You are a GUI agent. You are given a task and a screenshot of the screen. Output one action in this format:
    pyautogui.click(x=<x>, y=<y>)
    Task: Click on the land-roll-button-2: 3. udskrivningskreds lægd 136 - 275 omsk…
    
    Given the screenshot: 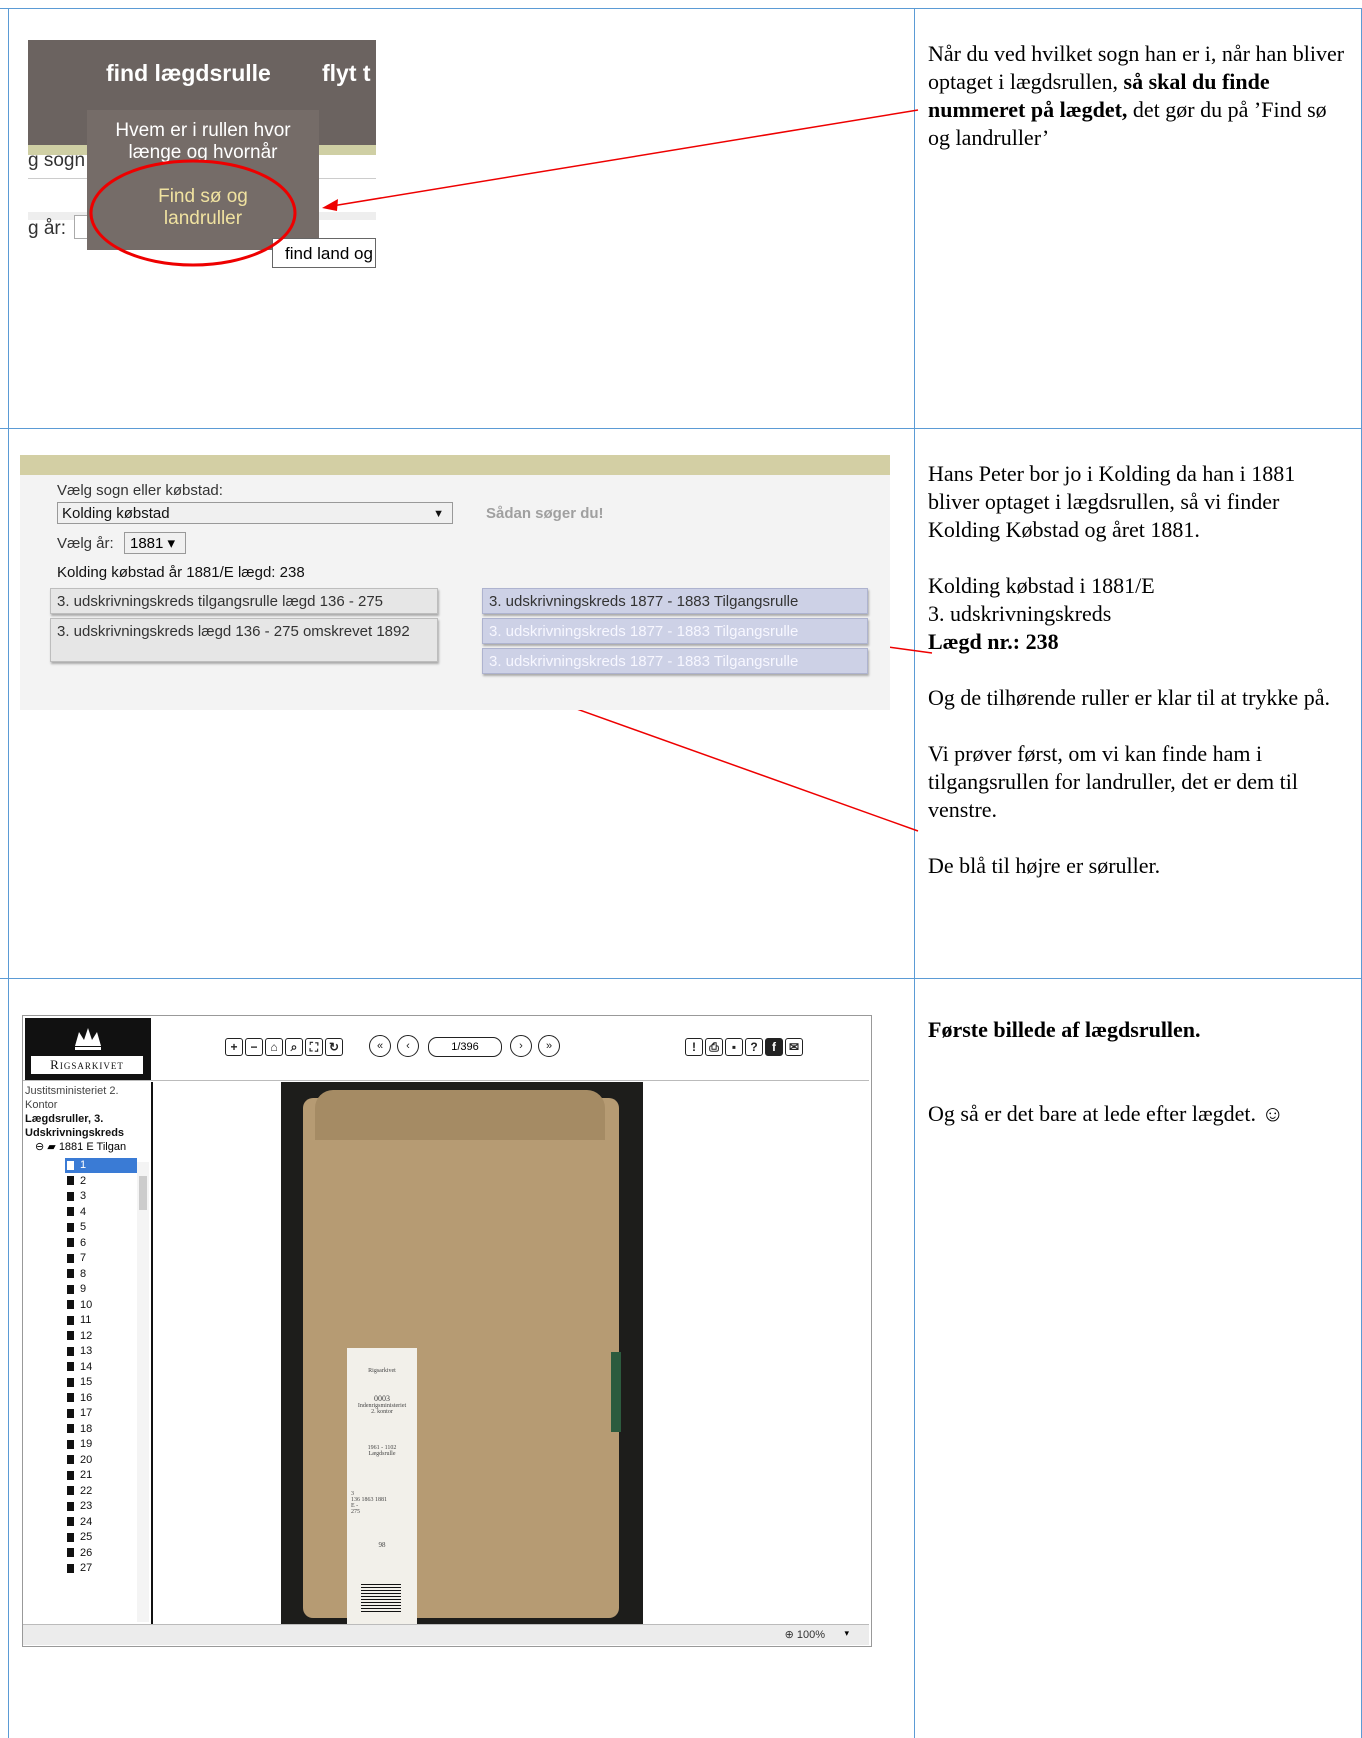 What is the action you would take?
    pyautogui.click(x=244, y=640)
    